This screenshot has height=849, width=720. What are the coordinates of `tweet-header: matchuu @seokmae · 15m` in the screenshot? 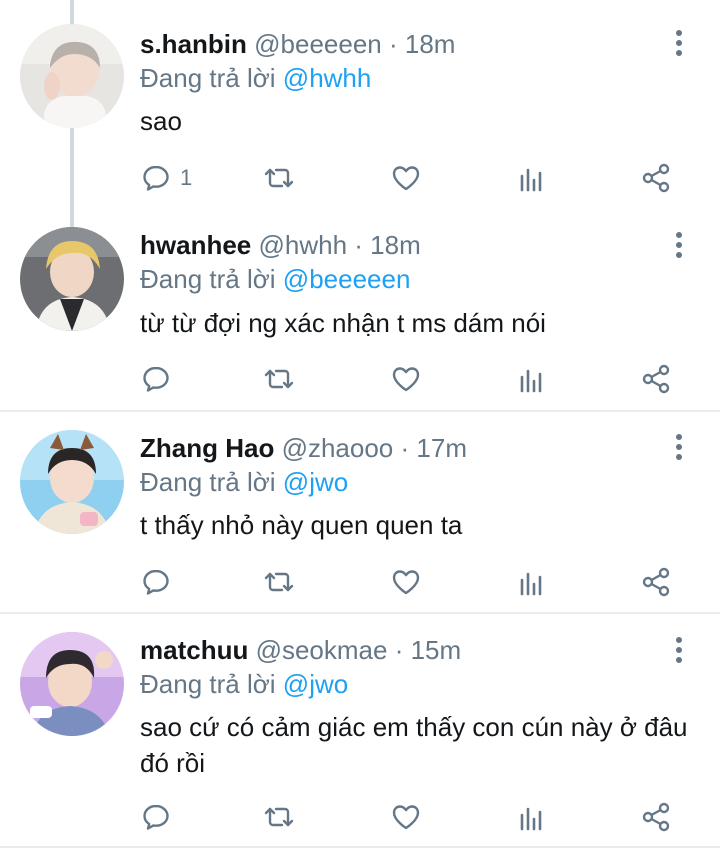 It's located at (300, 650).